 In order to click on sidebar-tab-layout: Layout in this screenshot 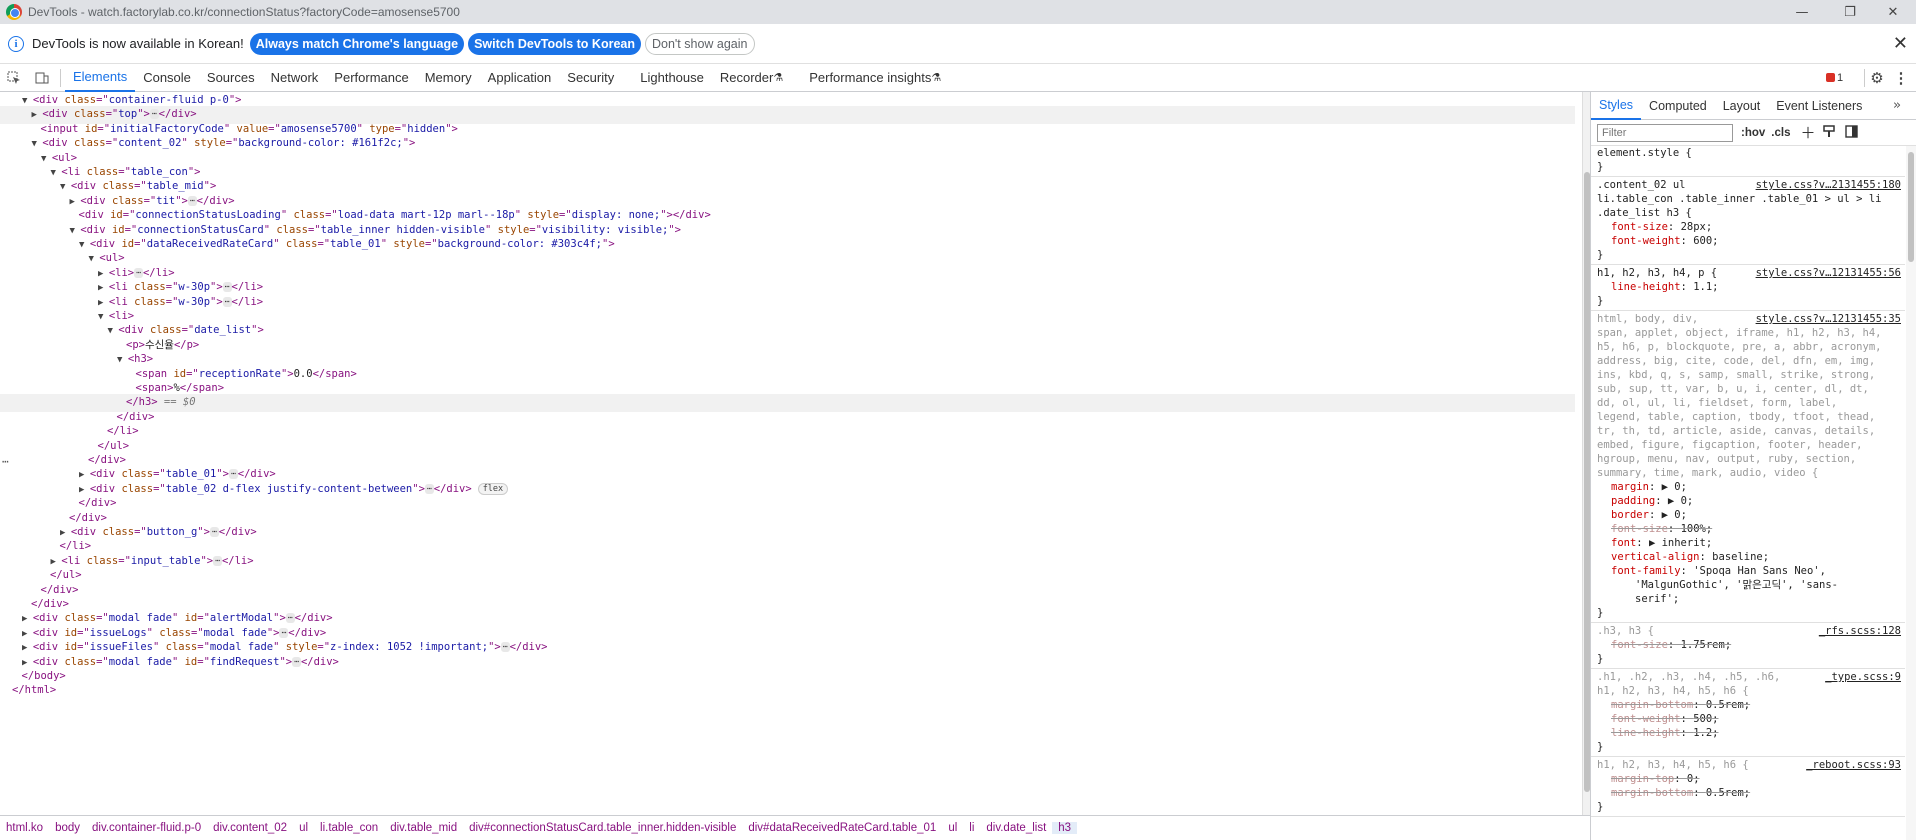, I will do `click(1742, 106)`.